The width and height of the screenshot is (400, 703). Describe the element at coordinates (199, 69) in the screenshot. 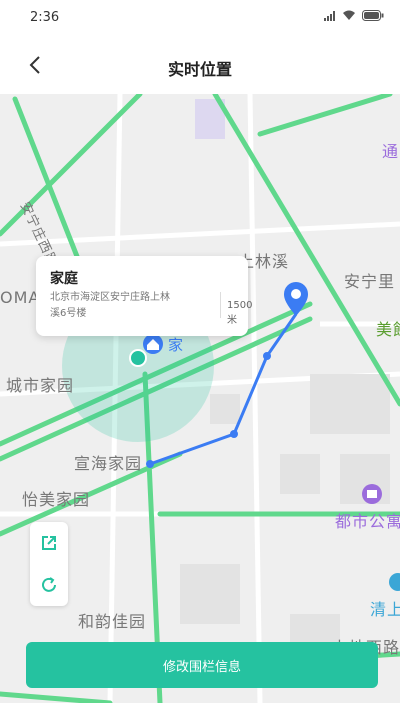

I see `page-title: 实时位置` at that location.